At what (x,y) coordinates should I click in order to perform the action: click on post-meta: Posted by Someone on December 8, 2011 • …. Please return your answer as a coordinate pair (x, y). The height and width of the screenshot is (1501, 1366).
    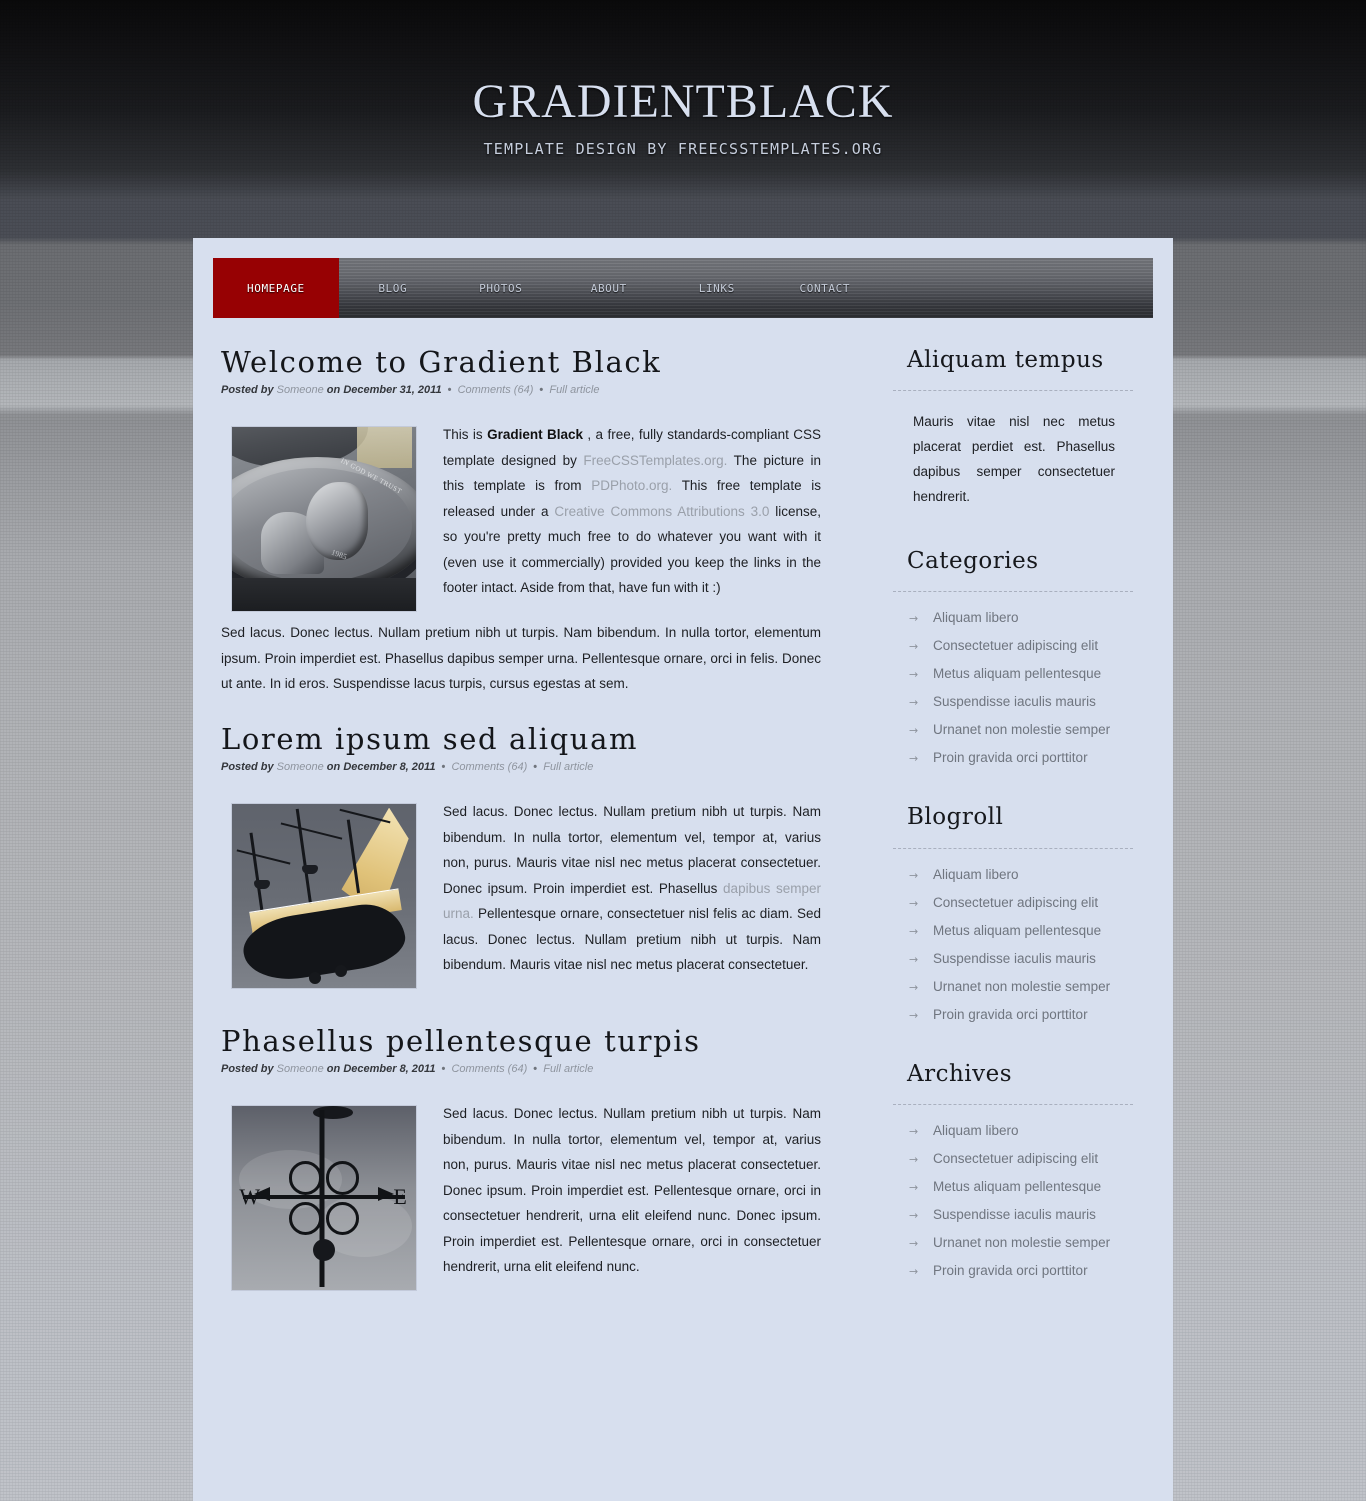
    Looking at the image, I should click on (521, 767).